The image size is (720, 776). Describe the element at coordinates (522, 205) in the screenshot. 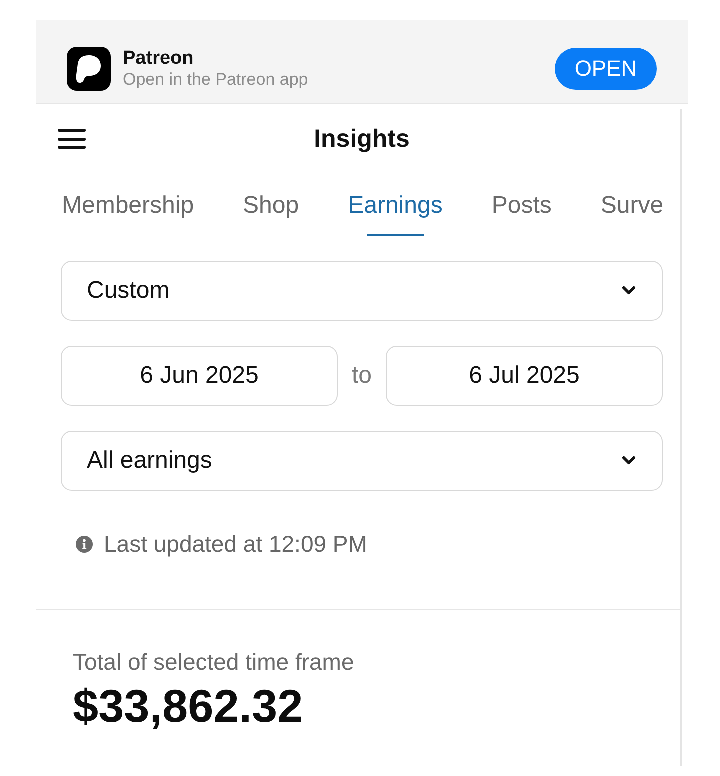

I see `tab: Posts` at that location.